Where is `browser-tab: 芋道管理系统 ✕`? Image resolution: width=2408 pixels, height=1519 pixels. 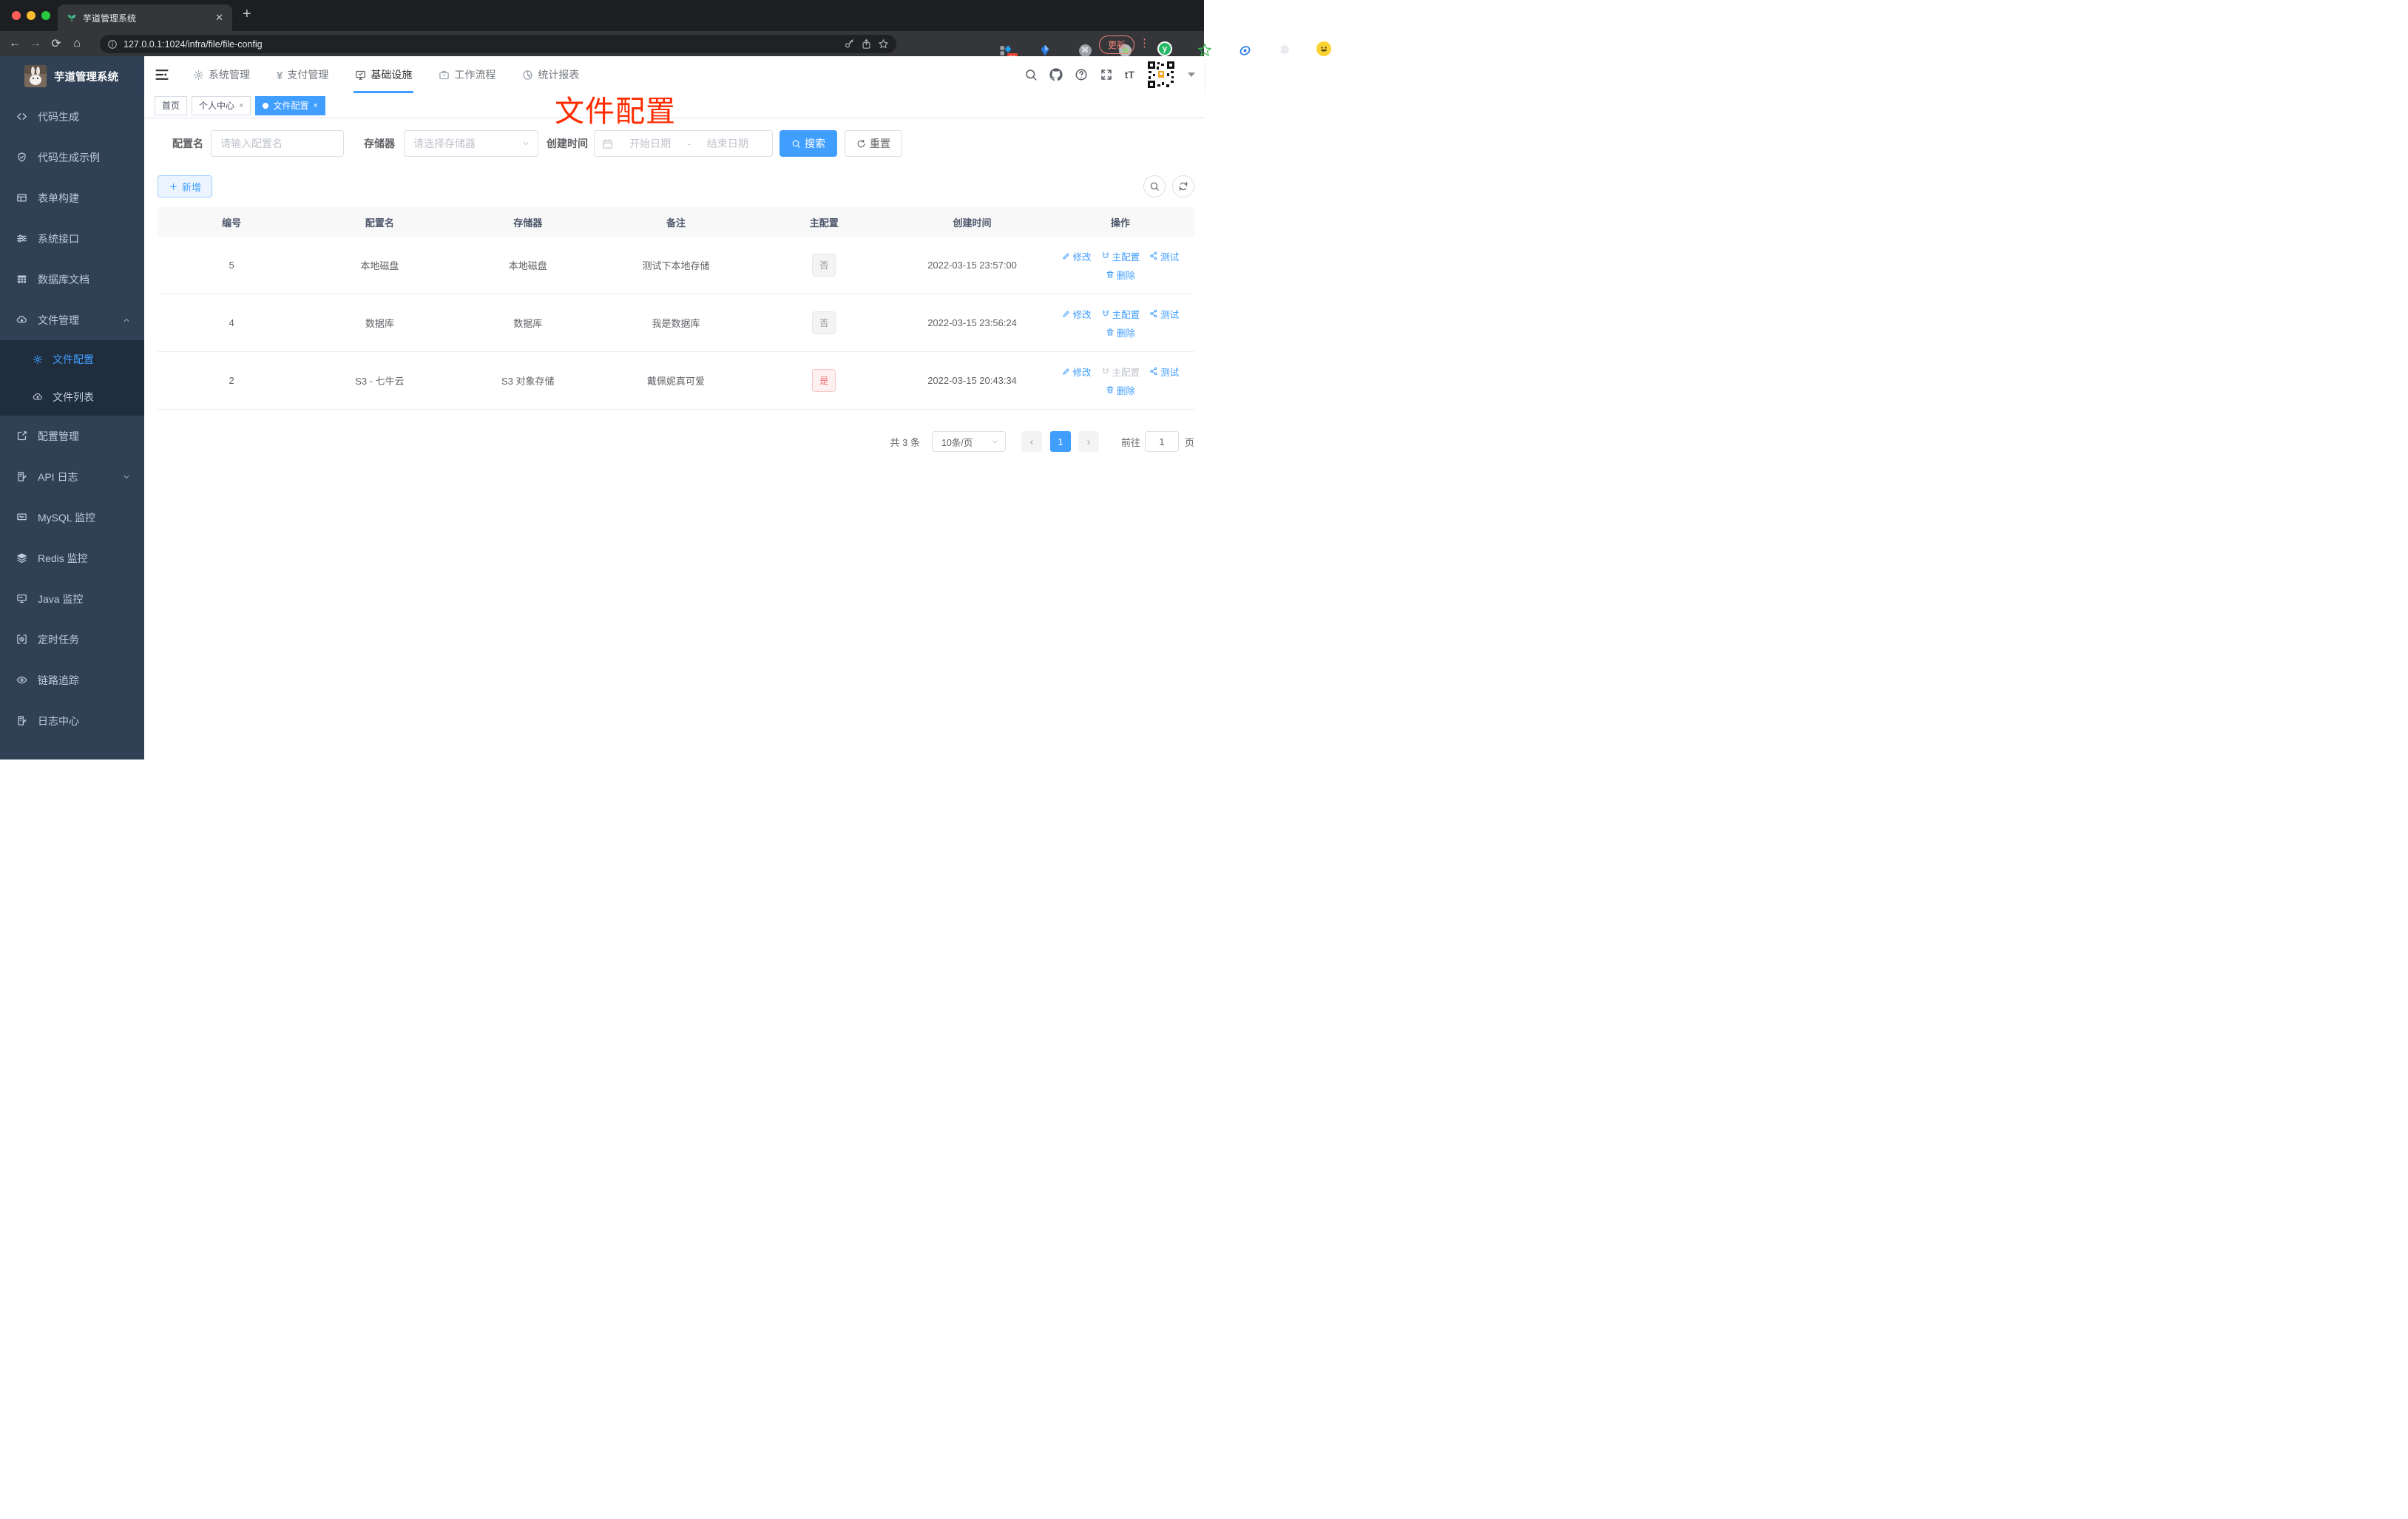
browser-tab: 芋道管理系统 ✕ is located at coordinates (145, 17).